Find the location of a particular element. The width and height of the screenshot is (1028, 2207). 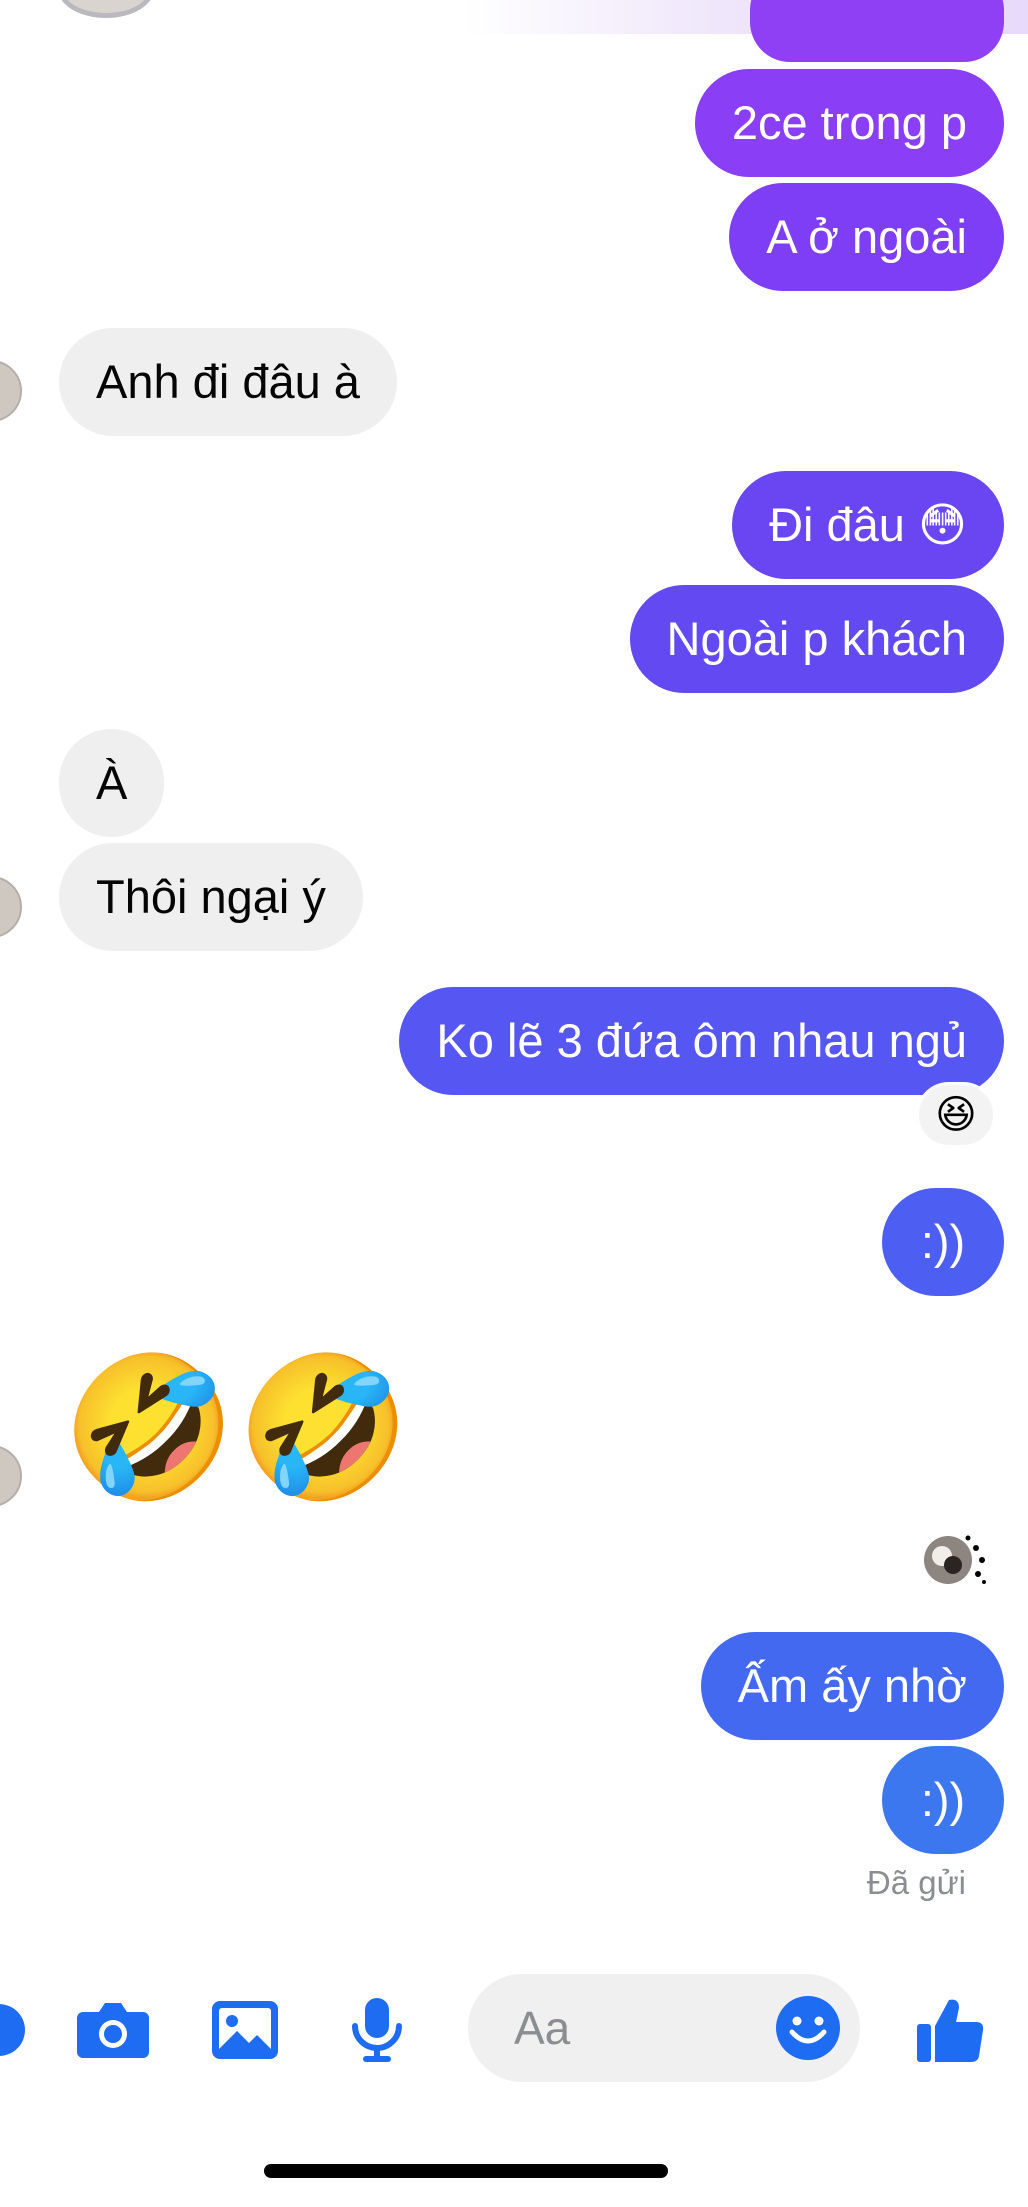

home-indicator is located at coordinates (466, 2171).